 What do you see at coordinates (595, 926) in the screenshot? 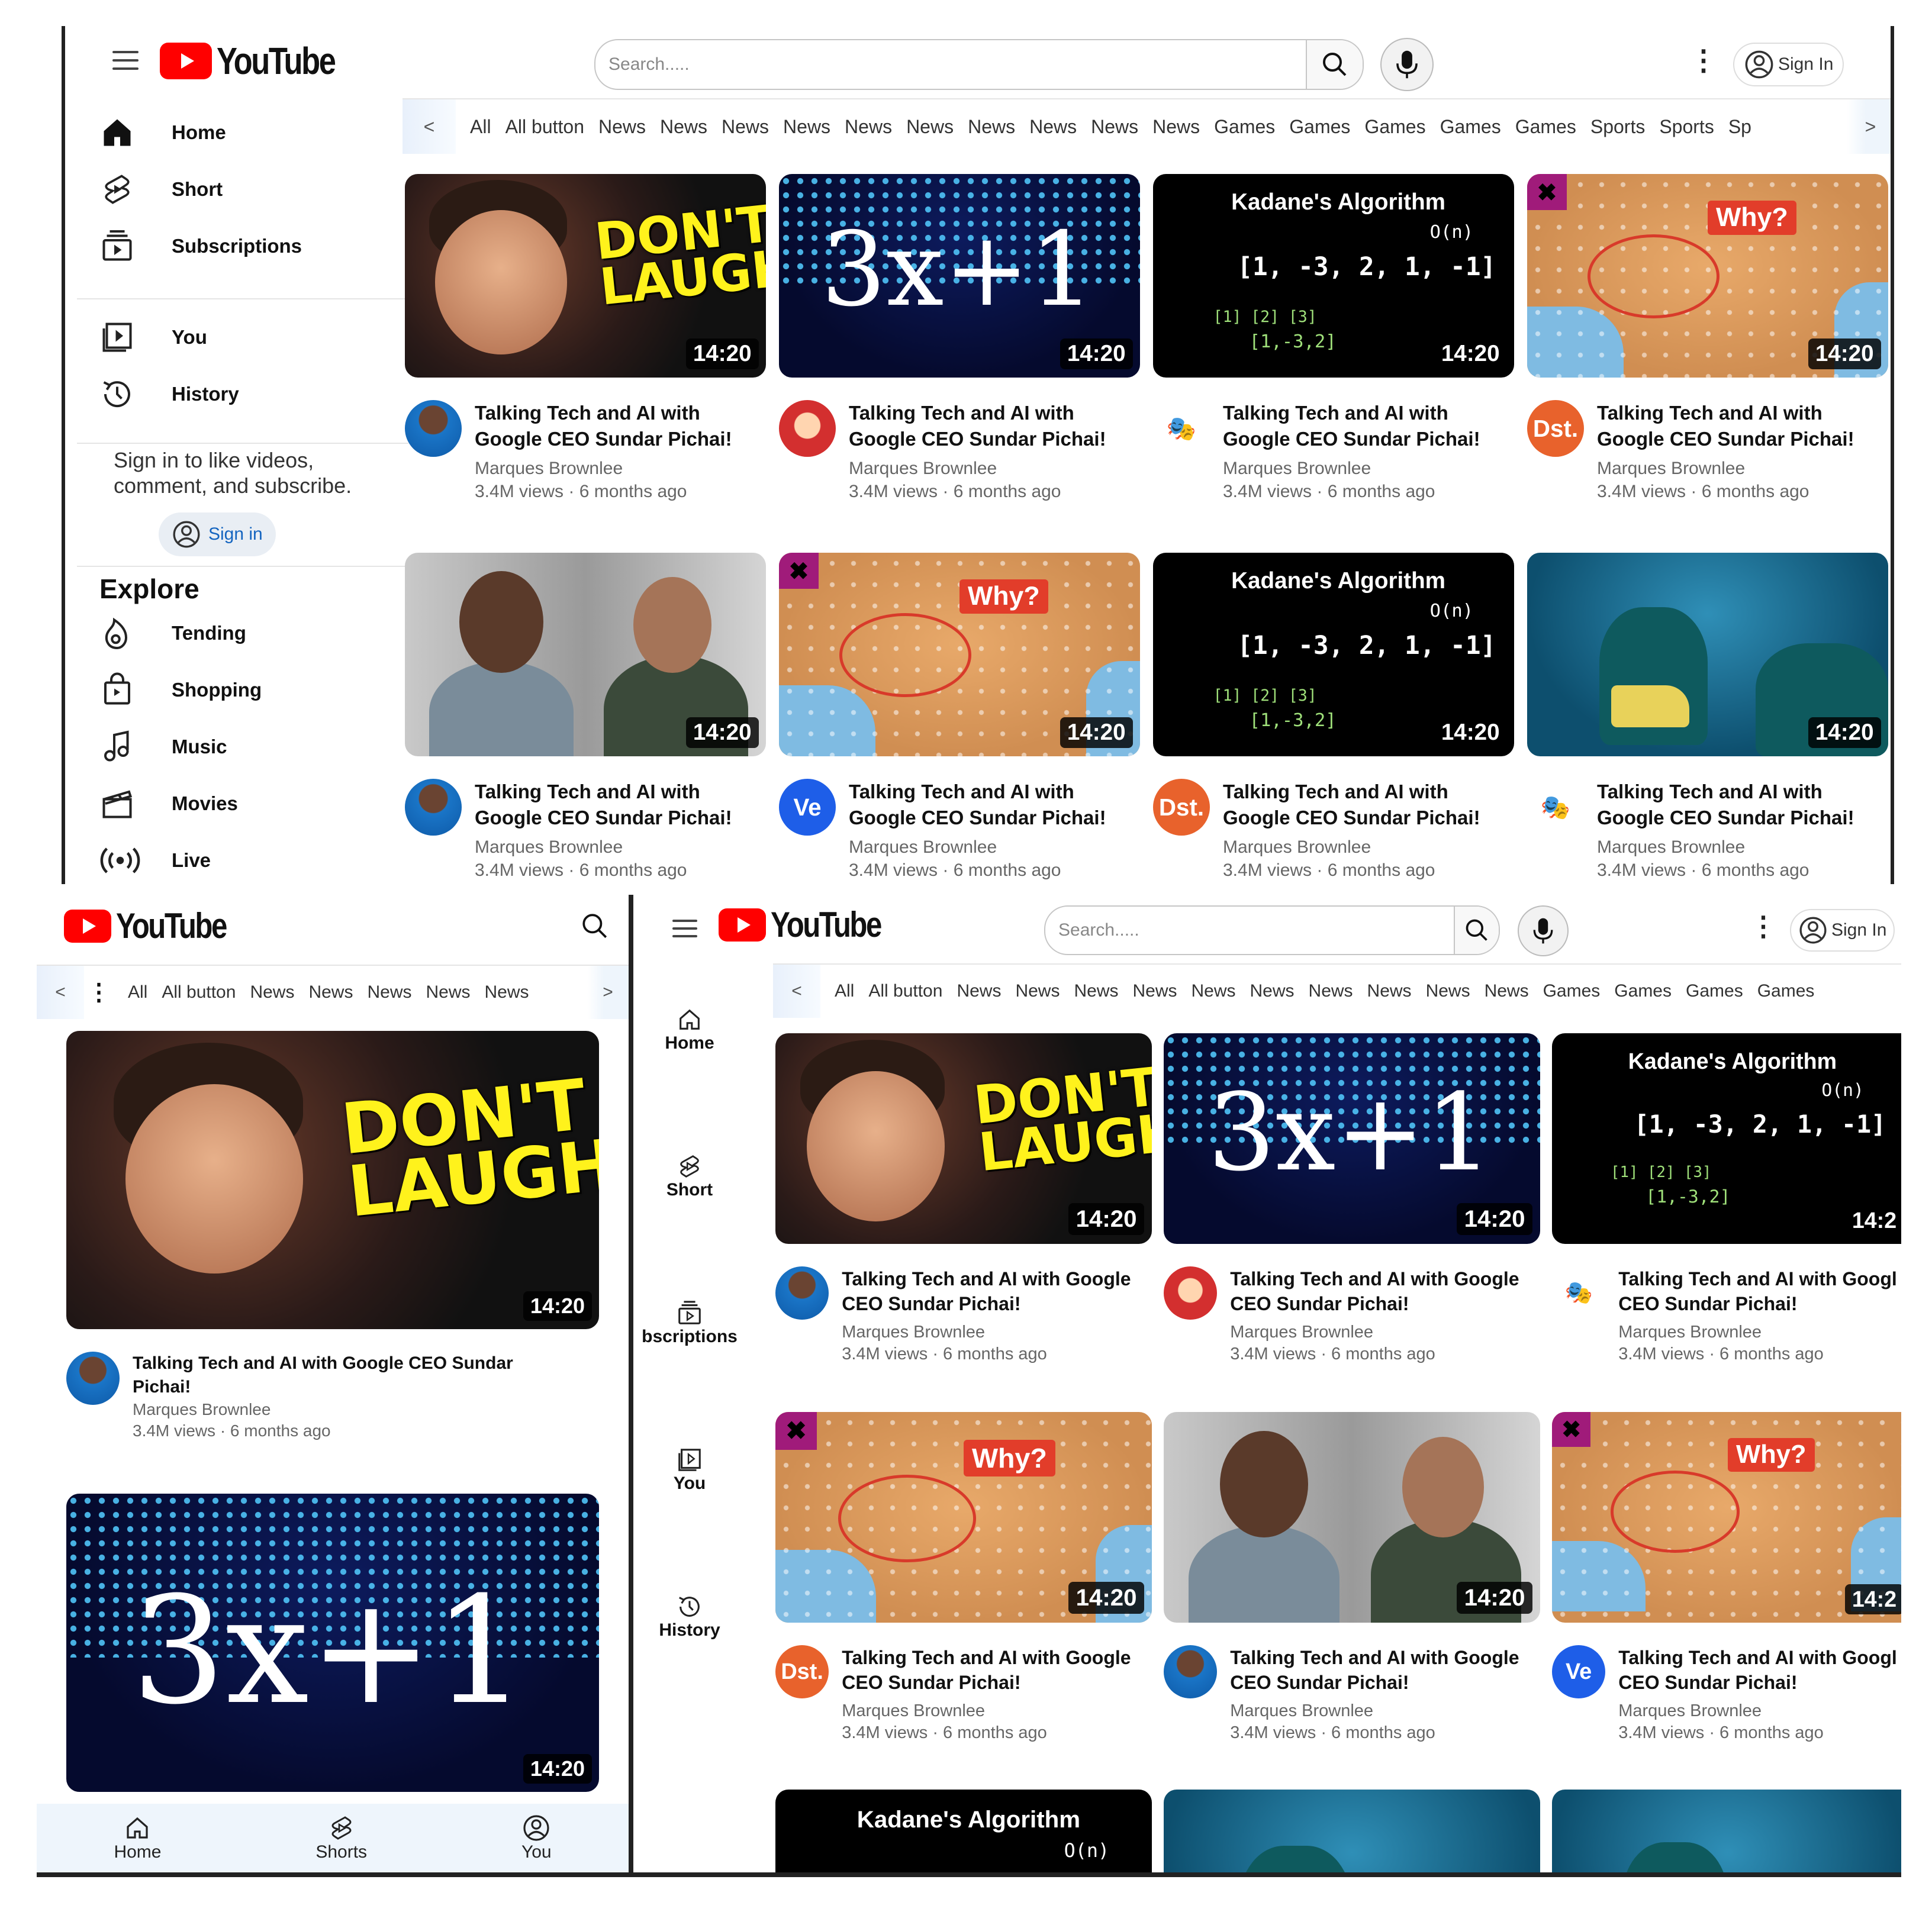
I see `search-icon` at bounding box center [595, 926].